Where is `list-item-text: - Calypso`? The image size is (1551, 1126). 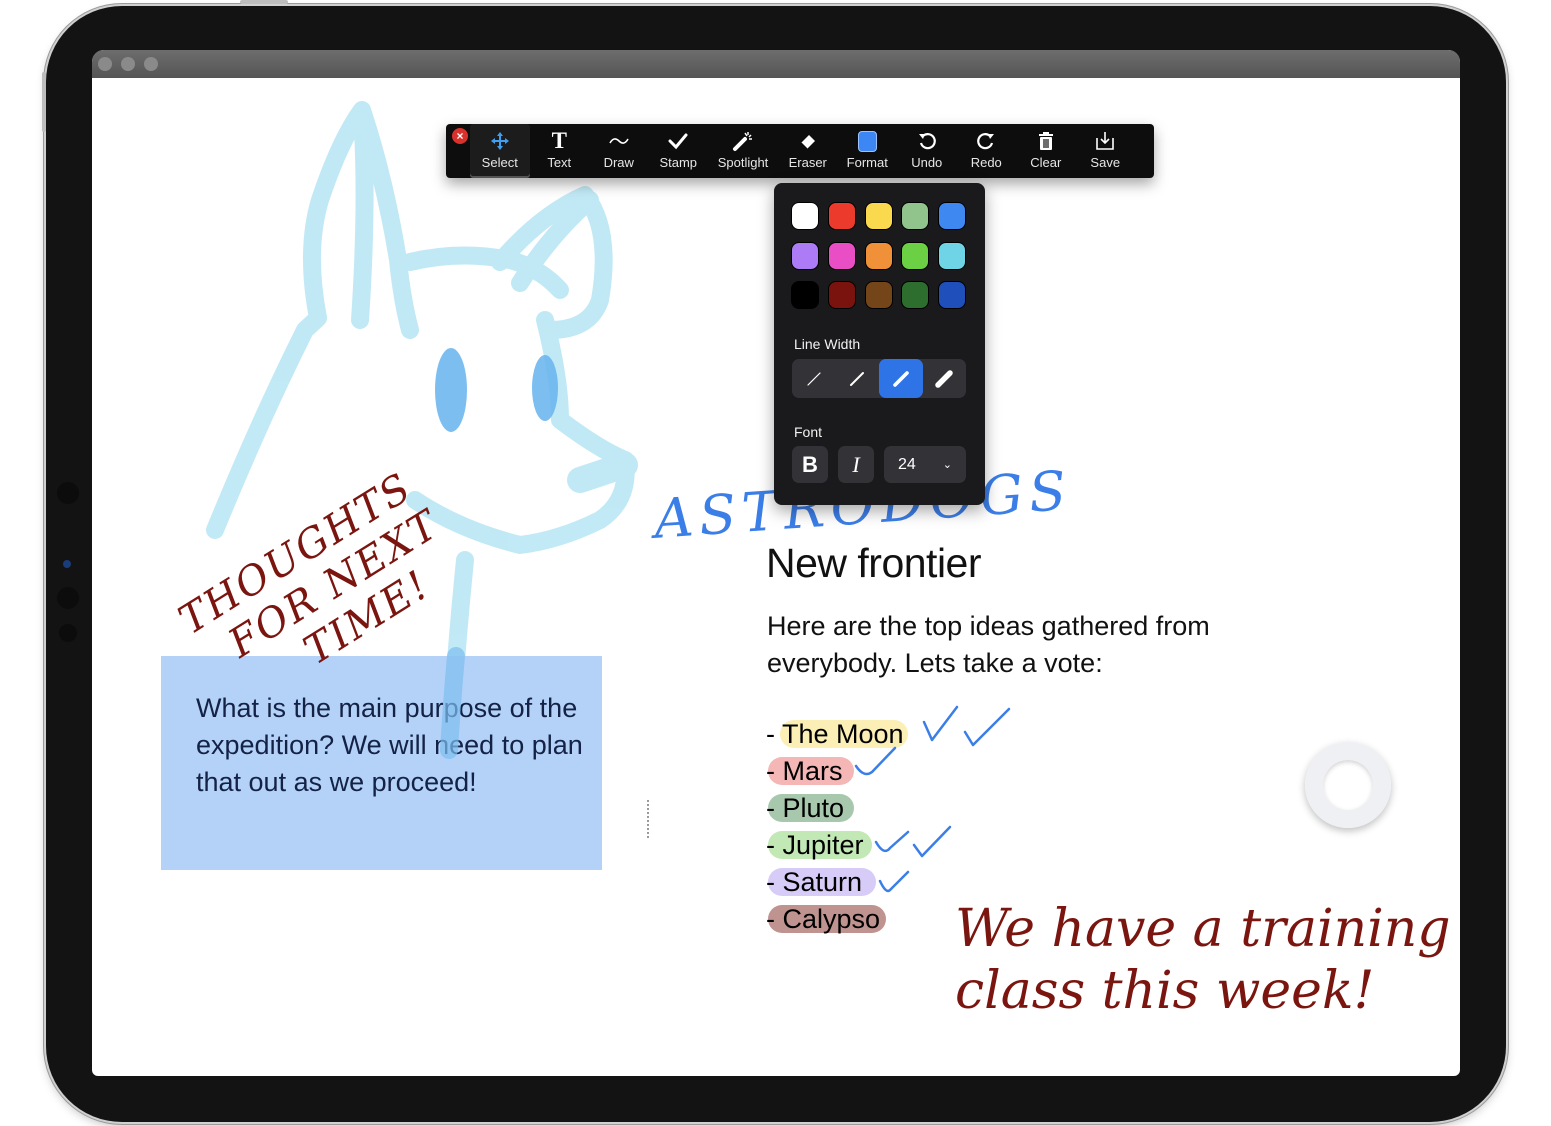 list-item-text: - Calypso is located at coordinates (823, 919).